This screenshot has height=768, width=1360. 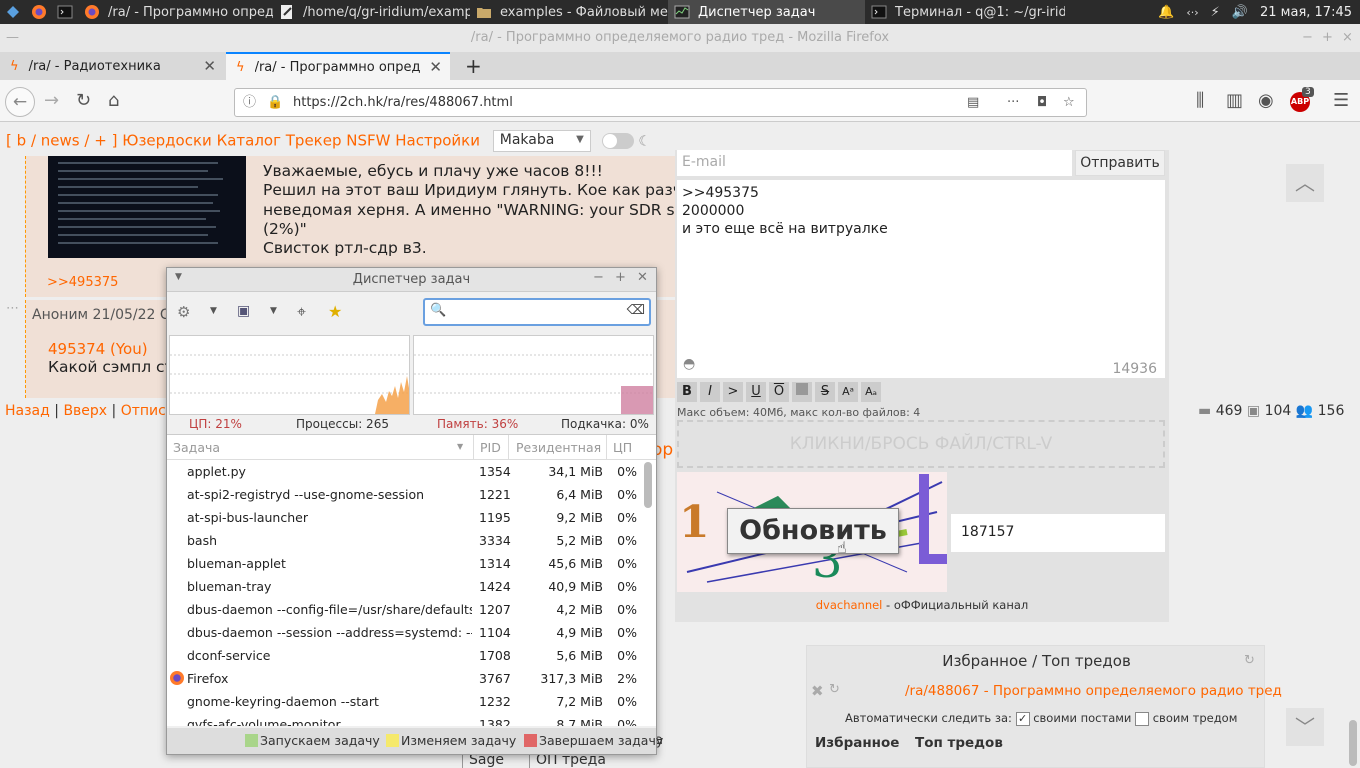 What do you see at coordinates (537, 312) in the screenshot?
I see `tm-search-input: 🔍 ⌫` at bounding box center [537, 312].